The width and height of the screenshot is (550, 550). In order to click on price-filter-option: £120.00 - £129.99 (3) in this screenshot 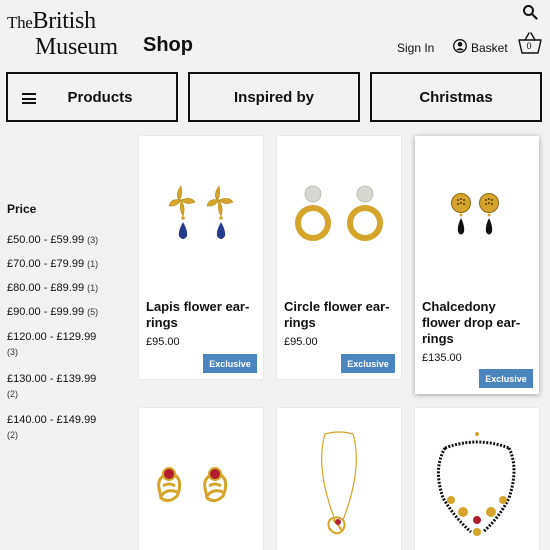, I will do `click(57, 345)`.